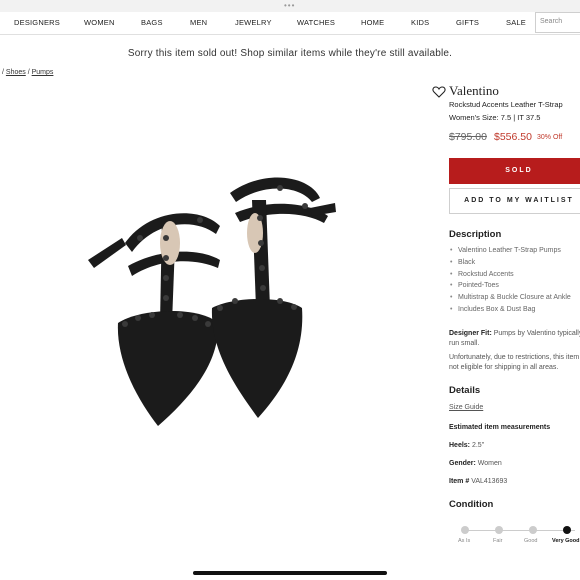 The width and height of the screenshot is (580, 580). What do you see at coordinates (465, 390) in the screenshot?
I see `details-heading: Details` at bounding box center [465, 390].